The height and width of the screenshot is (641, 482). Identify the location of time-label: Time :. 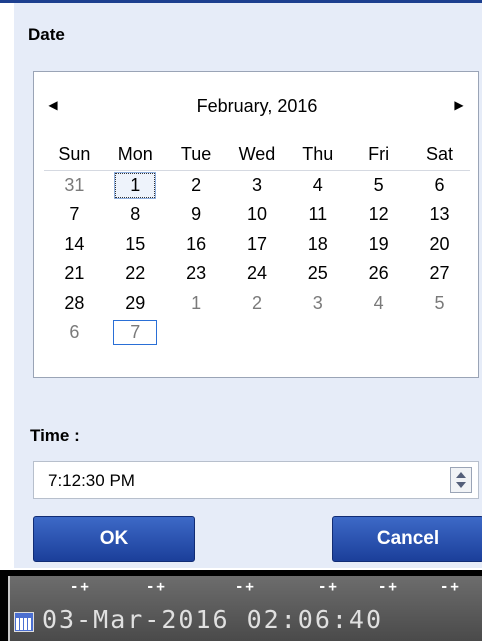
(55, 435).